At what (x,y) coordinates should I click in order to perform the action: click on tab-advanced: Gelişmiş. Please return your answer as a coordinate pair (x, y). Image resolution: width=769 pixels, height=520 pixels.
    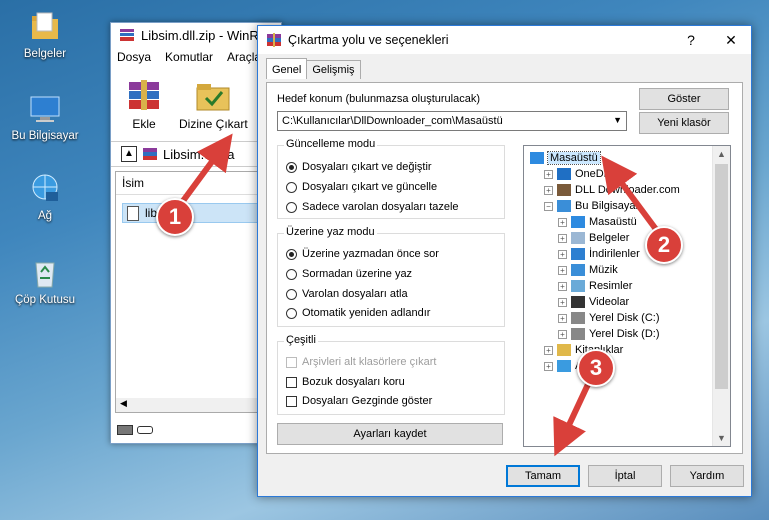
    Looking at the image, I should click on (333, 69).